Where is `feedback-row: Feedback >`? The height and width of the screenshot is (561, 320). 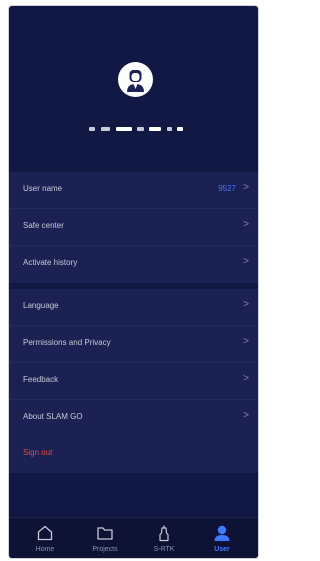
feedback-row: Feedback > is located at coordinates (133, 381).